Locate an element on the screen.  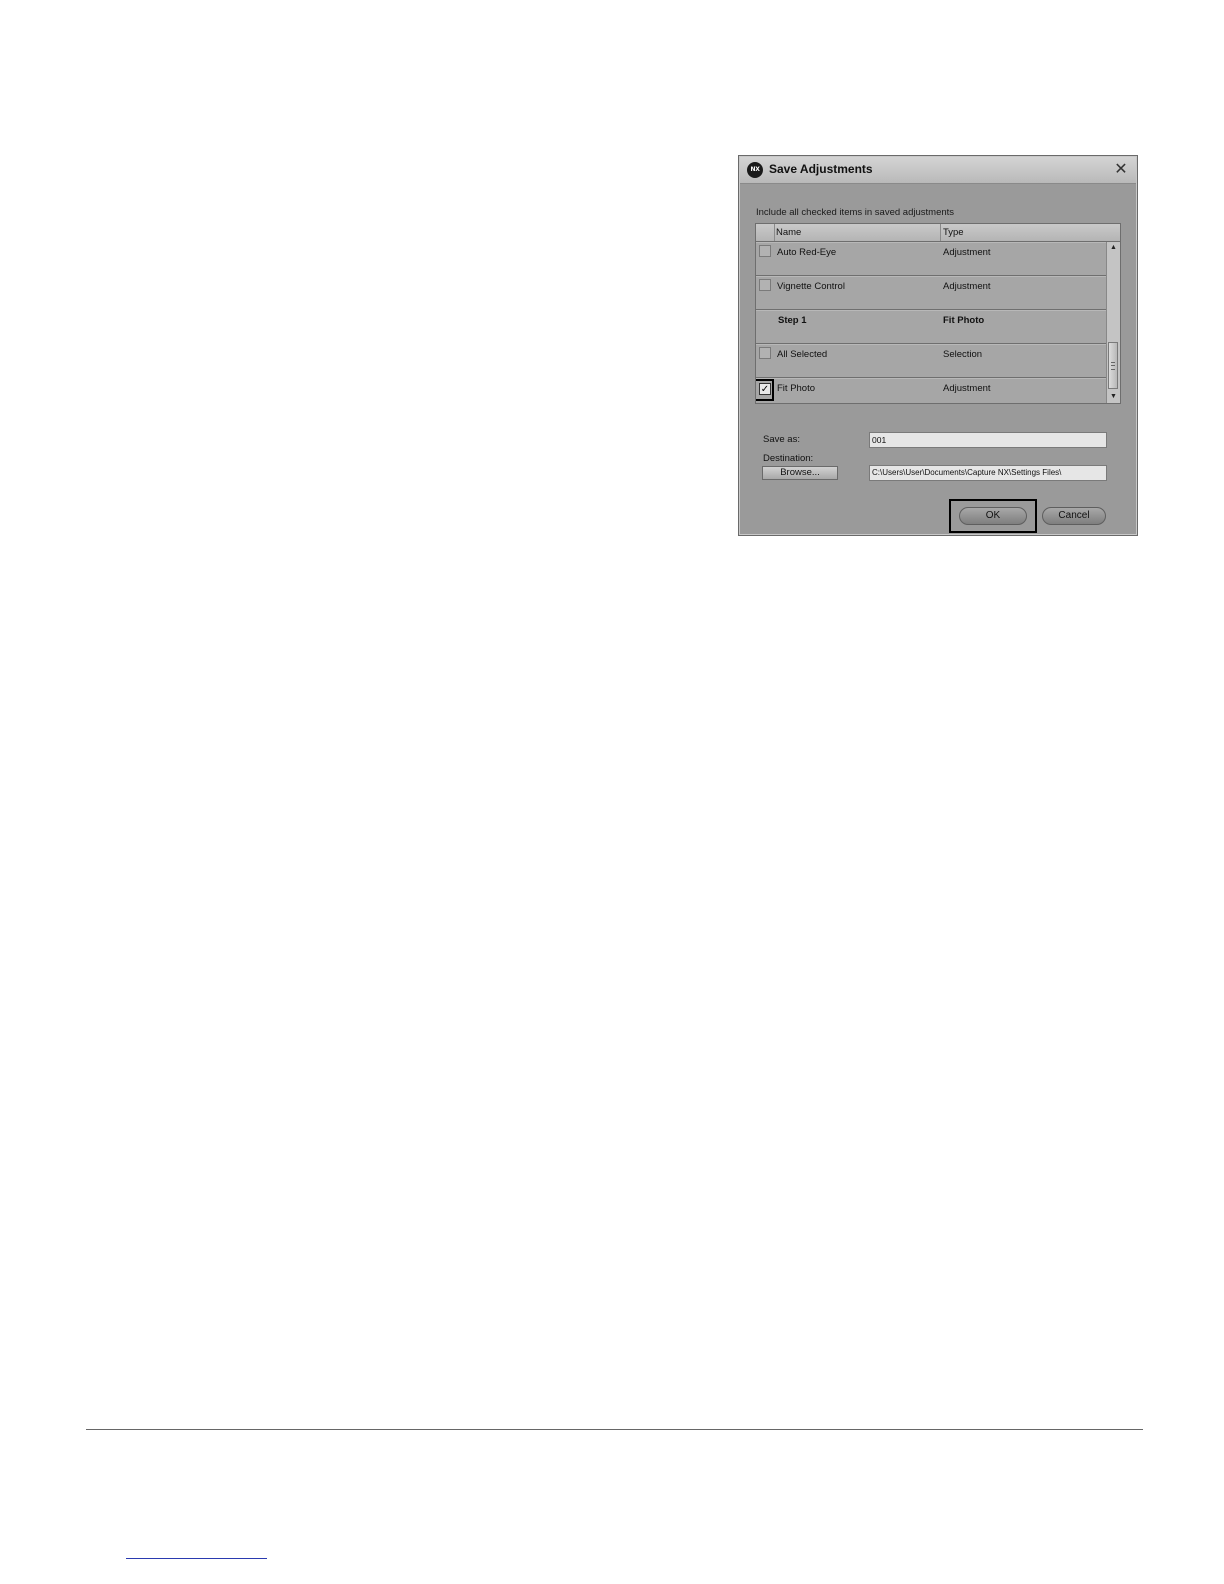
cancel-button: Cancel is located at coordinates (1074, 516).